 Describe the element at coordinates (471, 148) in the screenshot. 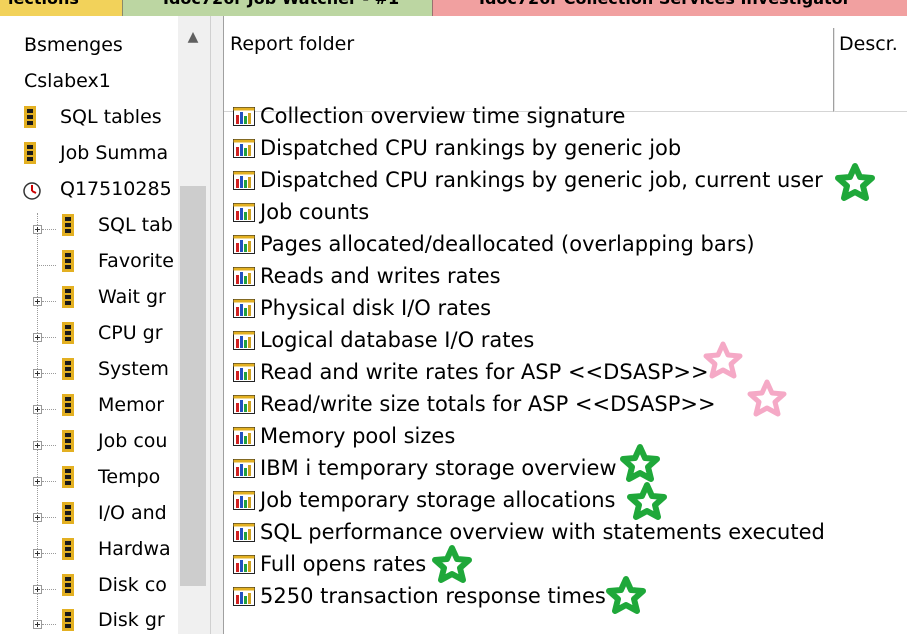

I see `report-list-item-label: Dispatched CPU rankings by generic job` at that location.